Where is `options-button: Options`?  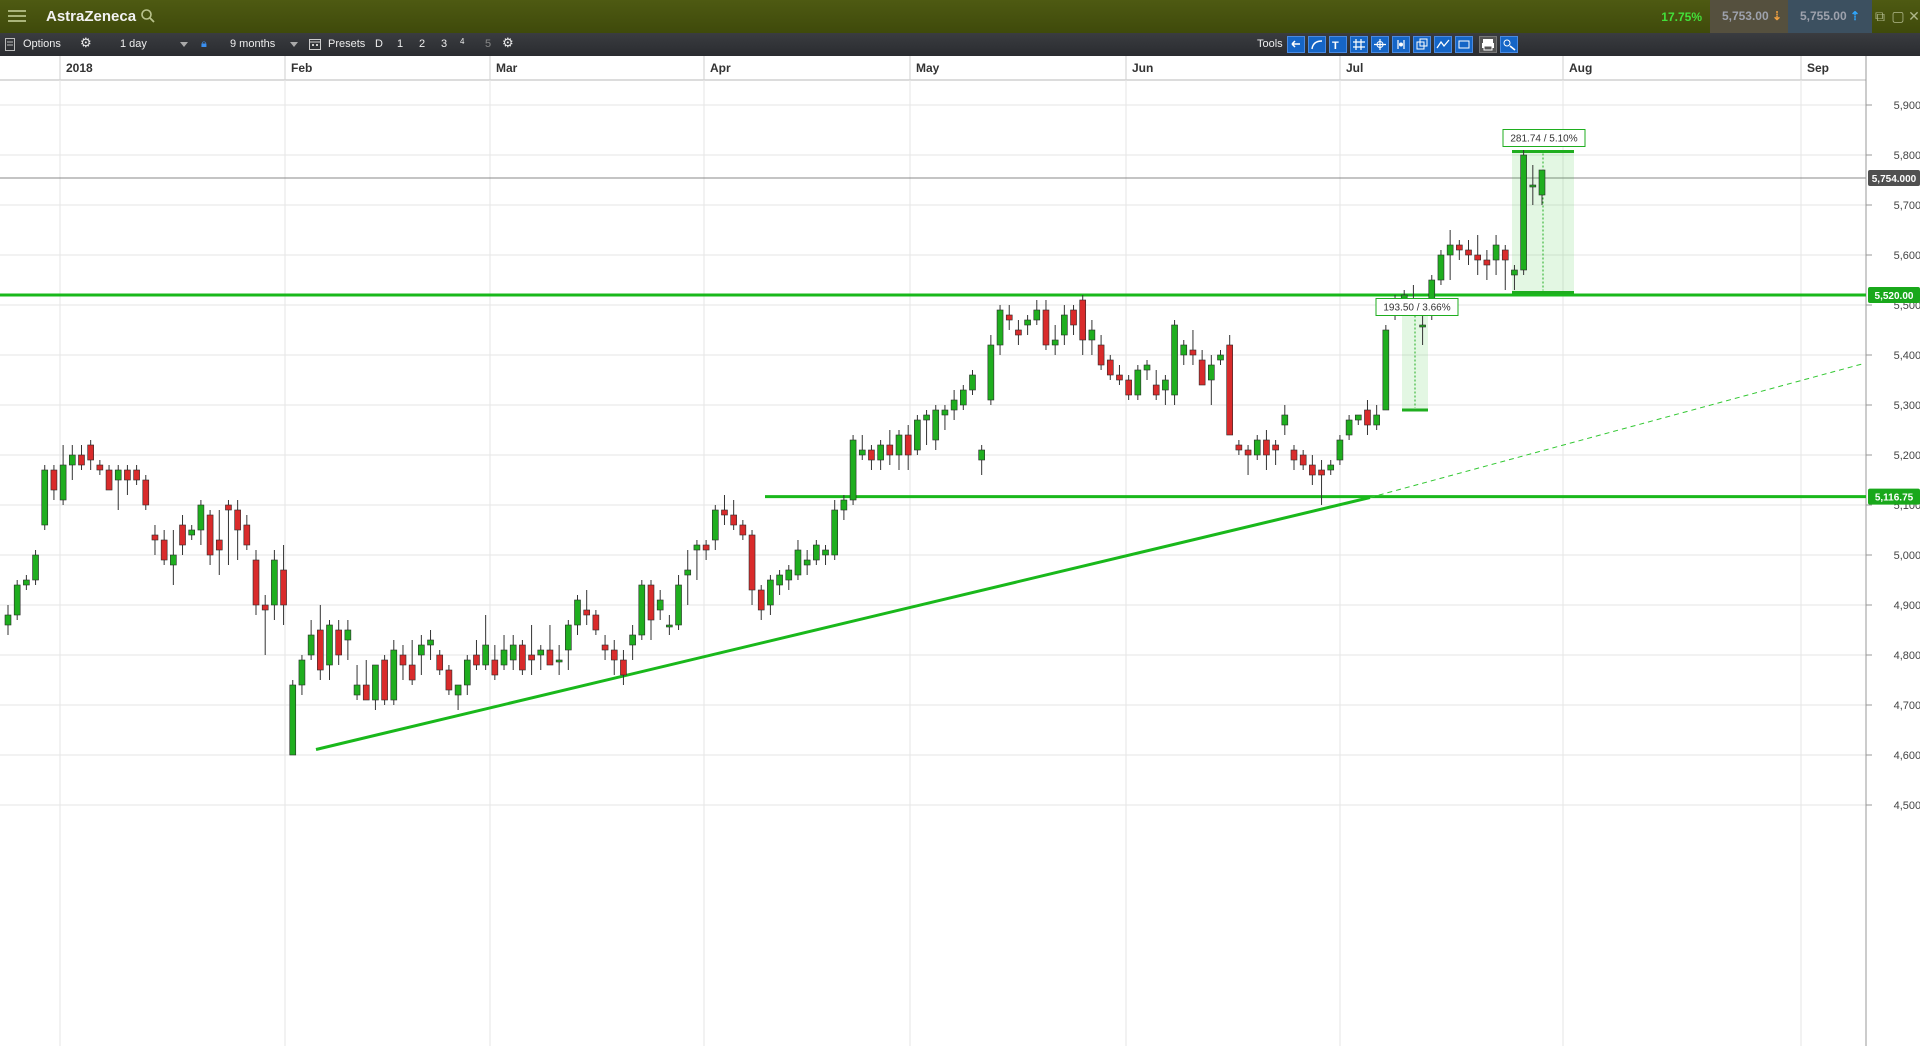 options-button: Options is located at coordinates (42, 44).